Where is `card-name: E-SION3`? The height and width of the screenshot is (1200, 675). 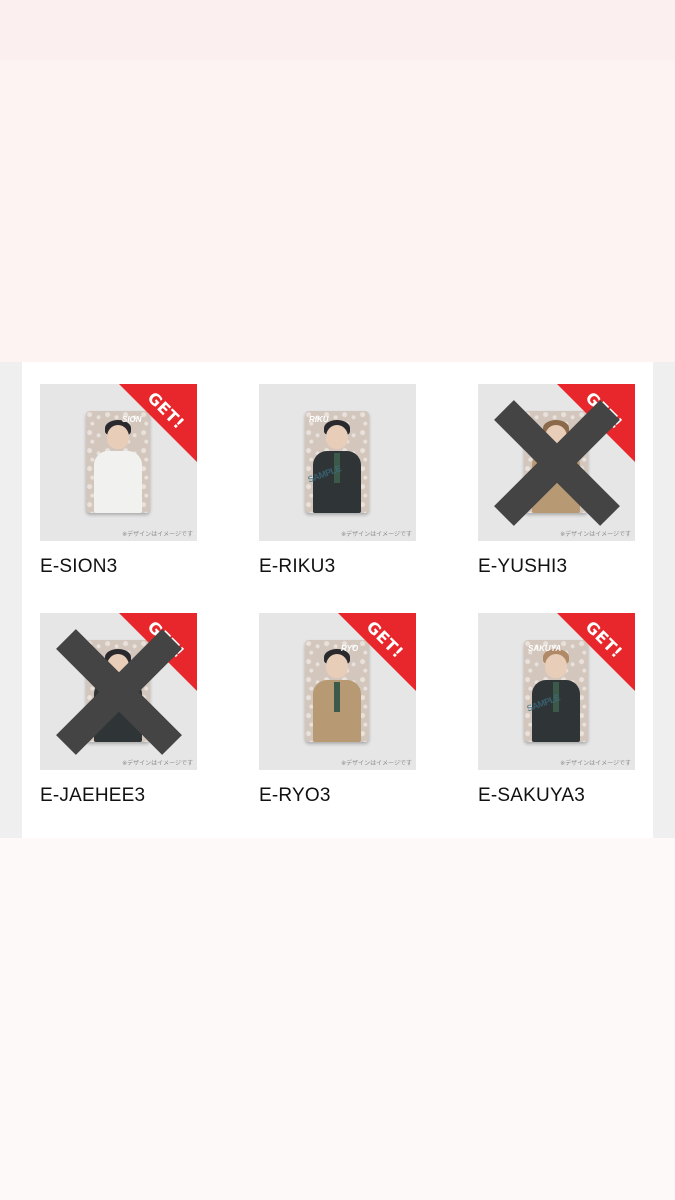
card-name: E-SION3 is located at coordinates (79, 566).